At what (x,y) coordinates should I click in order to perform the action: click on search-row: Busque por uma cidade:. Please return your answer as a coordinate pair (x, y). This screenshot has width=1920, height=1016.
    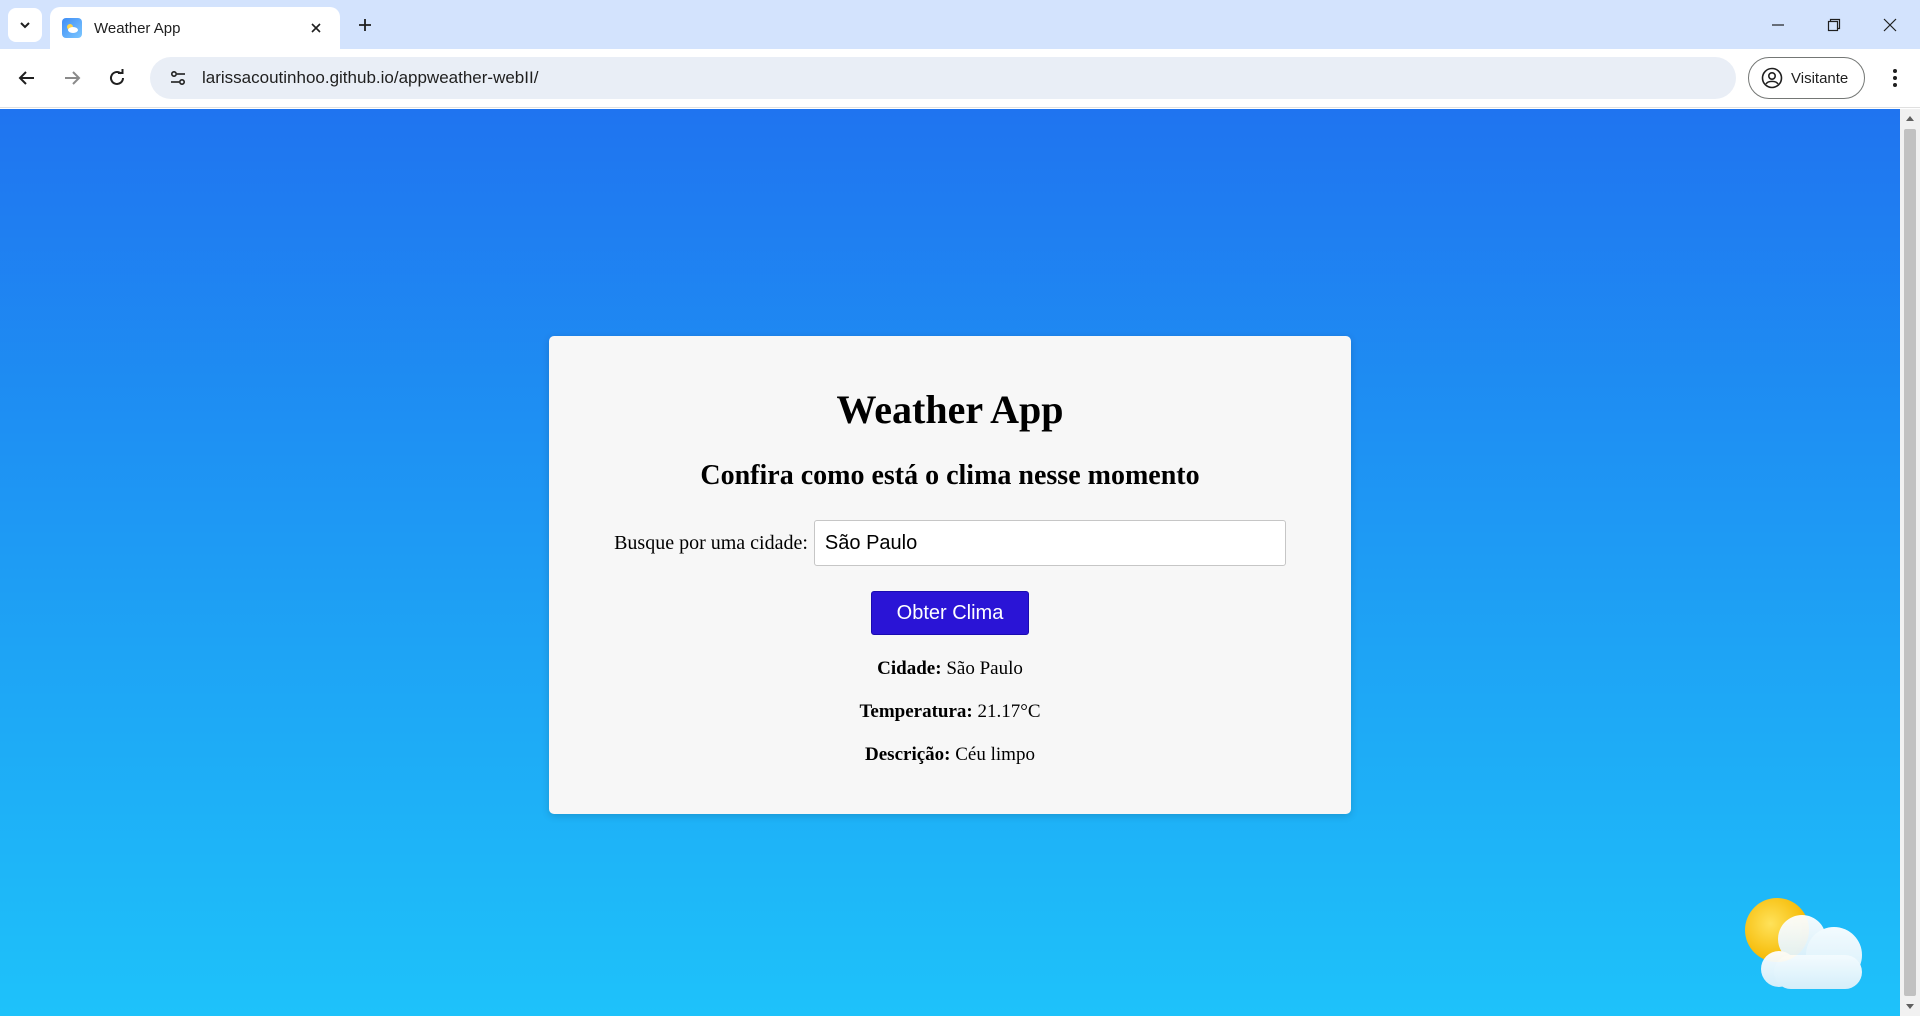
    Looking at the image, I should click on (950, 543).